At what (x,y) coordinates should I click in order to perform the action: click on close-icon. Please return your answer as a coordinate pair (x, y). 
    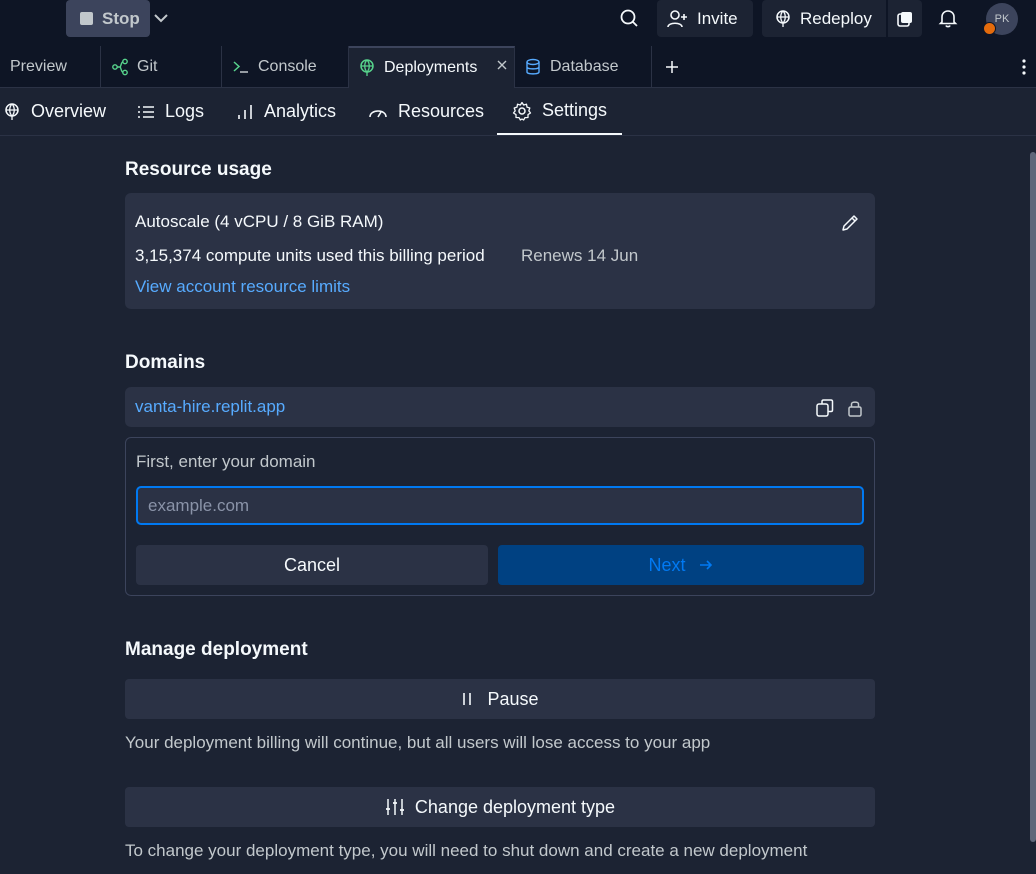
    Looking at the image, I should click on (502, 65).